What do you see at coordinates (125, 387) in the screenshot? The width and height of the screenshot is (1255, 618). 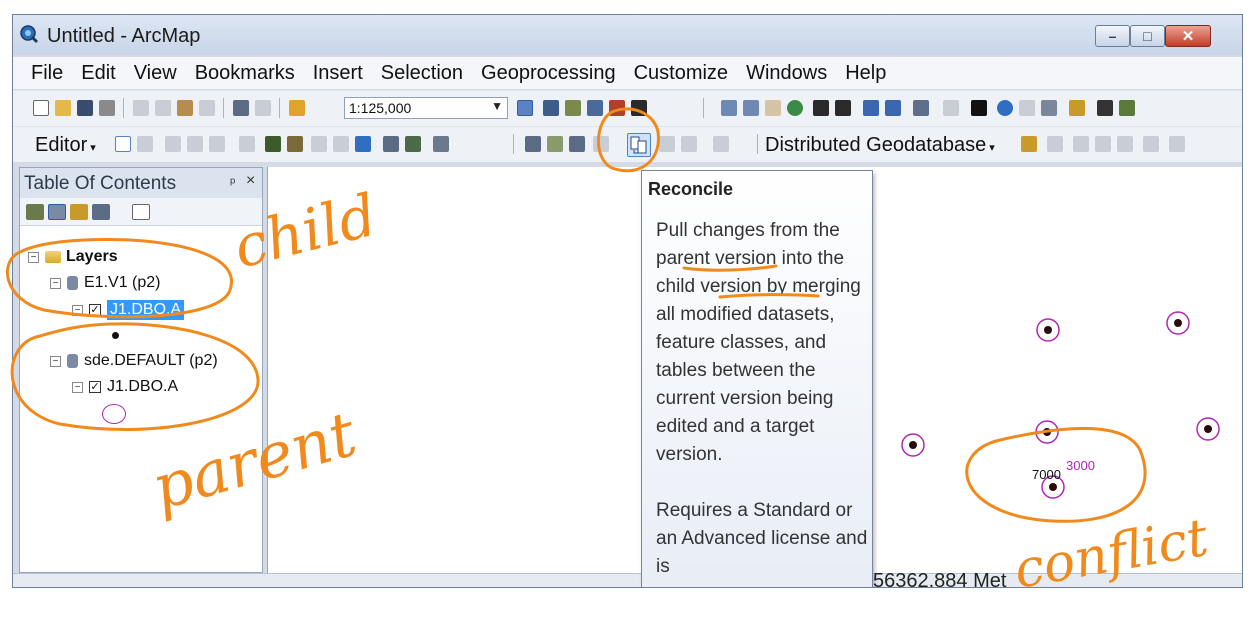 I see `tree-item-j1-dbo-a-parent: − ✓ J1.DBO.A` at bounding box center [125, 387].